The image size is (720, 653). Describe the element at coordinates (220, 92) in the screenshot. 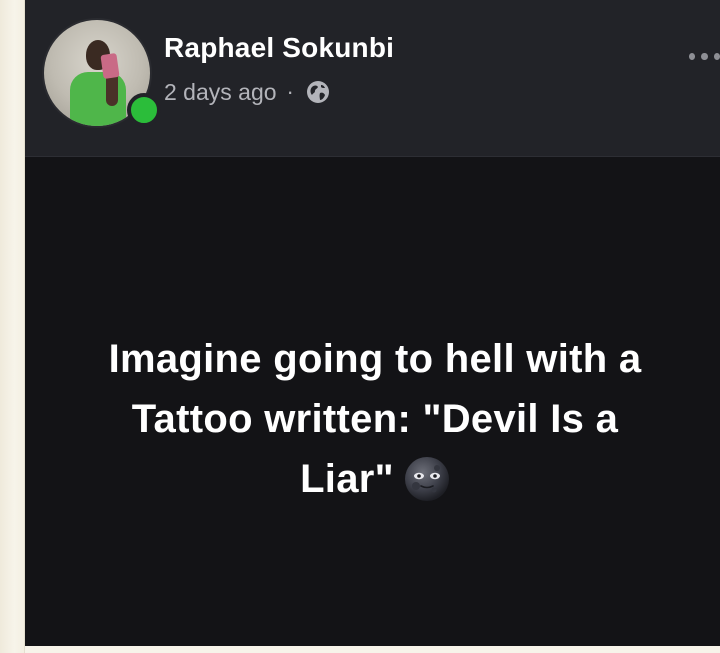

I see `post-timestamp: 2 days ago` at that location.